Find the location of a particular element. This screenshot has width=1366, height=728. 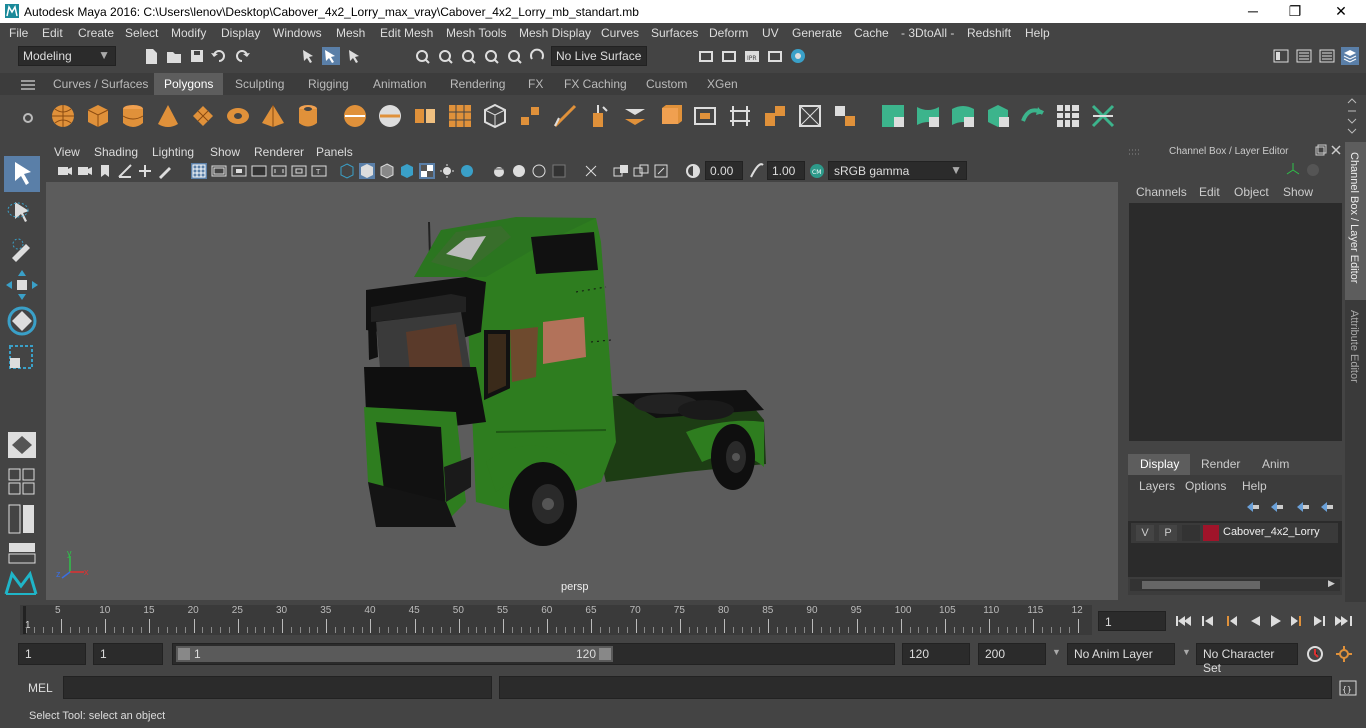

step-forward-icon is located at coordinates (1319, 621).